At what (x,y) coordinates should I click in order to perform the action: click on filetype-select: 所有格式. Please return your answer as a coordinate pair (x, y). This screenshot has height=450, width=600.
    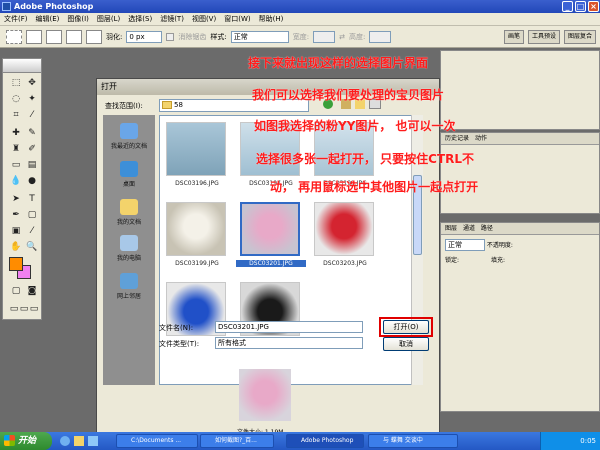
    Looking at the image, I should click on (289, 343).